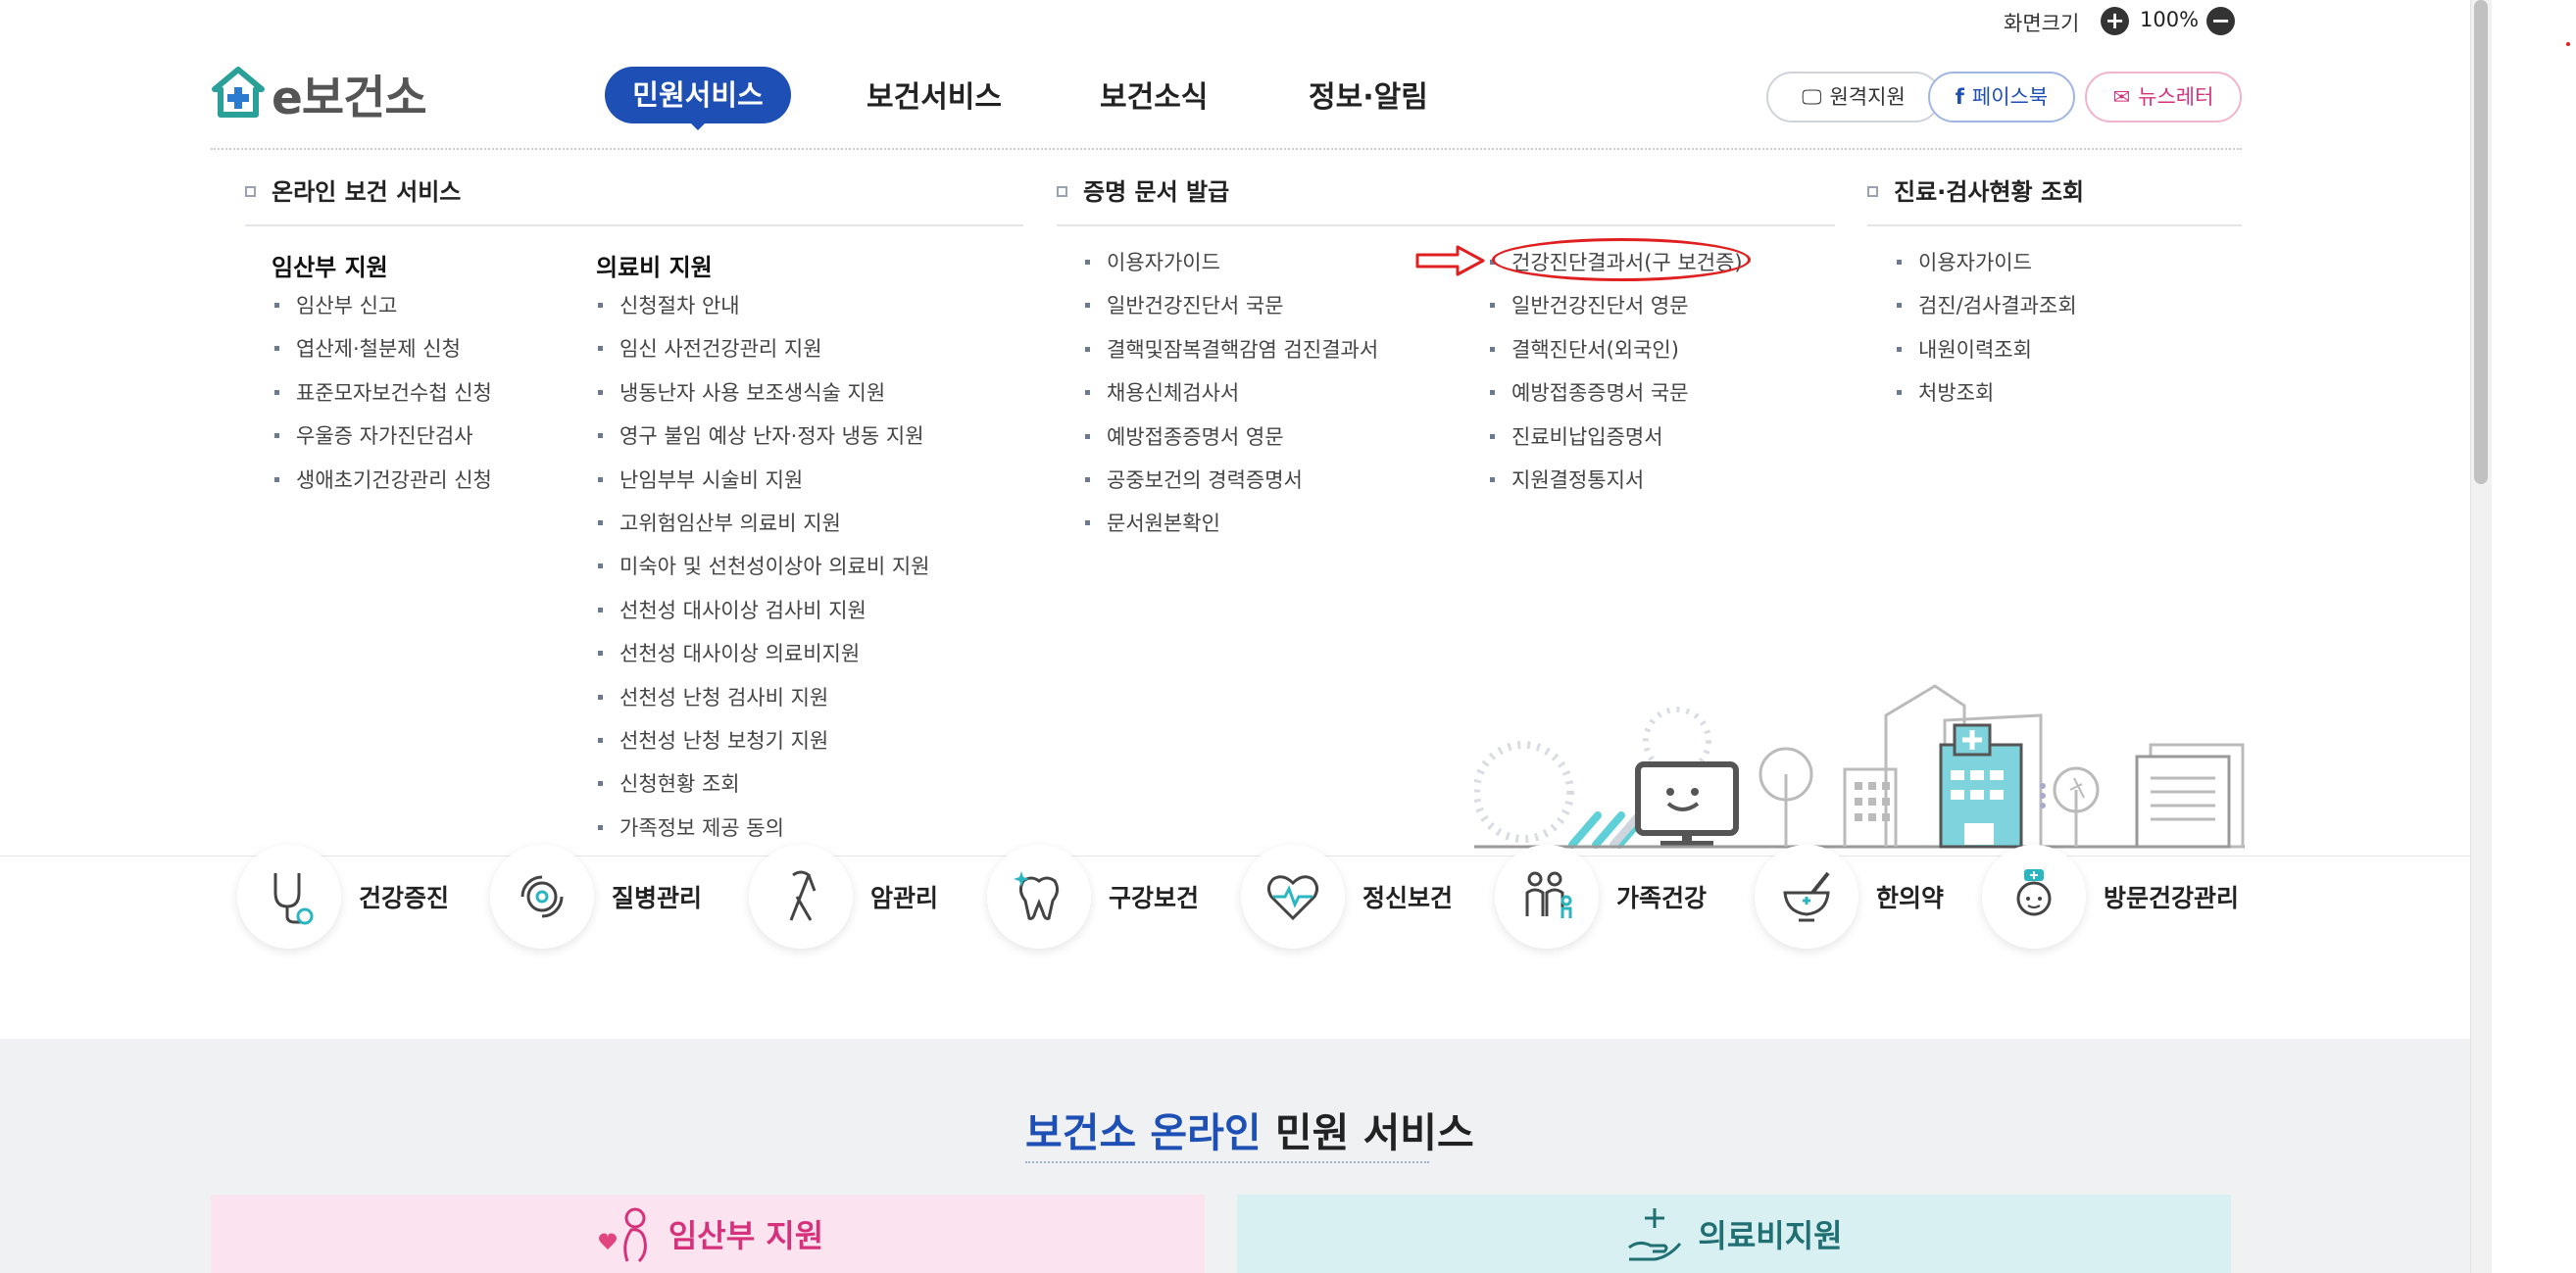 The image size is (2576, 1273). What do you see at coordinates (349, 98) in the screenshot?
I see `logo-text: e보건소` at bounding box center [349, 98].